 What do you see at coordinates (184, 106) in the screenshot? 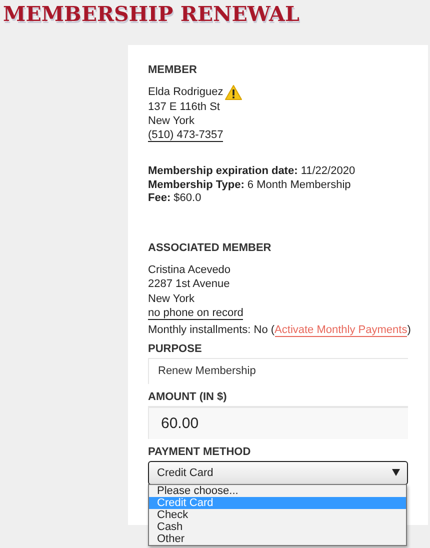
I see `address-text: 137 E 116th St` at bounding box center [184, 106].